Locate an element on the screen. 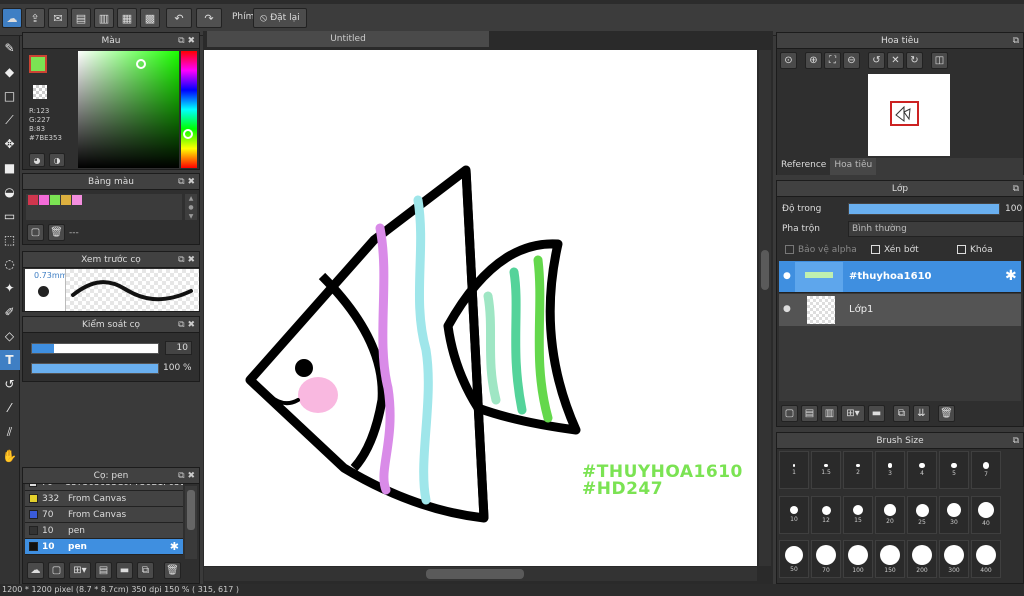 The image size is (1024, 596). brush-size-cell: 100 is located at coordinates (858, 559).